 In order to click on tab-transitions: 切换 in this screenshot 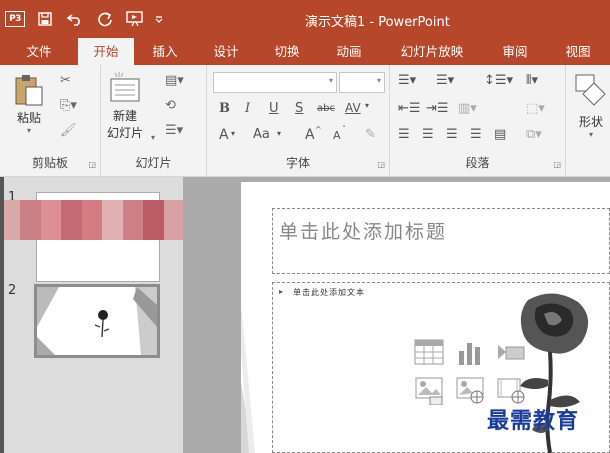, I will do `click(287, 51)`.